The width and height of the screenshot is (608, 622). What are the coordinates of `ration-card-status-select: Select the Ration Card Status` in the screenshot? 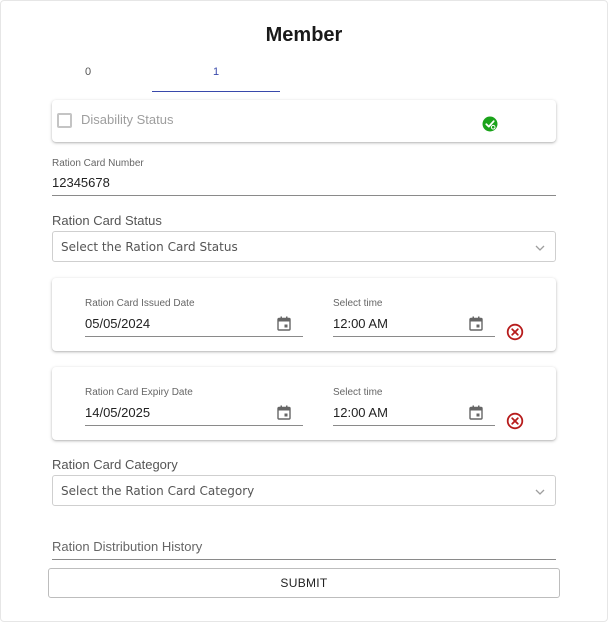 It's located at (304, 246).